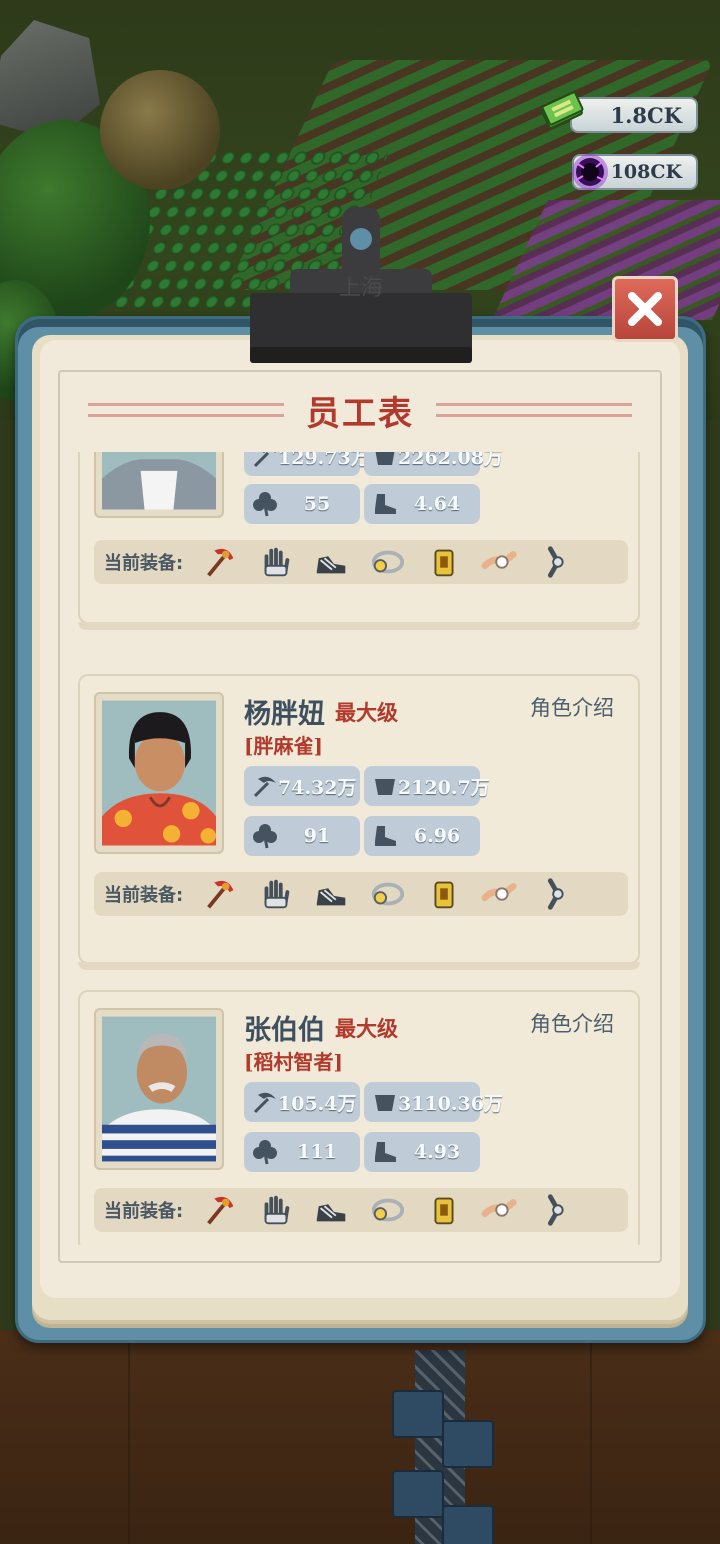 The height and width of the screenshot is (1544, 720). What do you see at coordinates (302, 504) in the screenshot?
I see `luck-stat: 55` at bounding box center [302, 504].